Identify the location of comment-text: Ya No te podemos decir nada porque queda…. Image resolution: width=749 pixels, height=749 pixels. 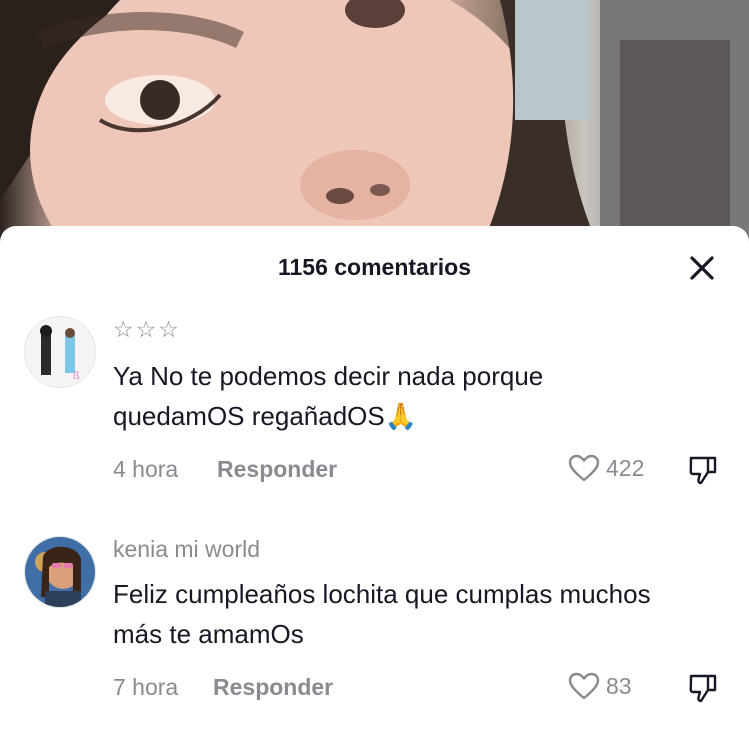
(393, 396).